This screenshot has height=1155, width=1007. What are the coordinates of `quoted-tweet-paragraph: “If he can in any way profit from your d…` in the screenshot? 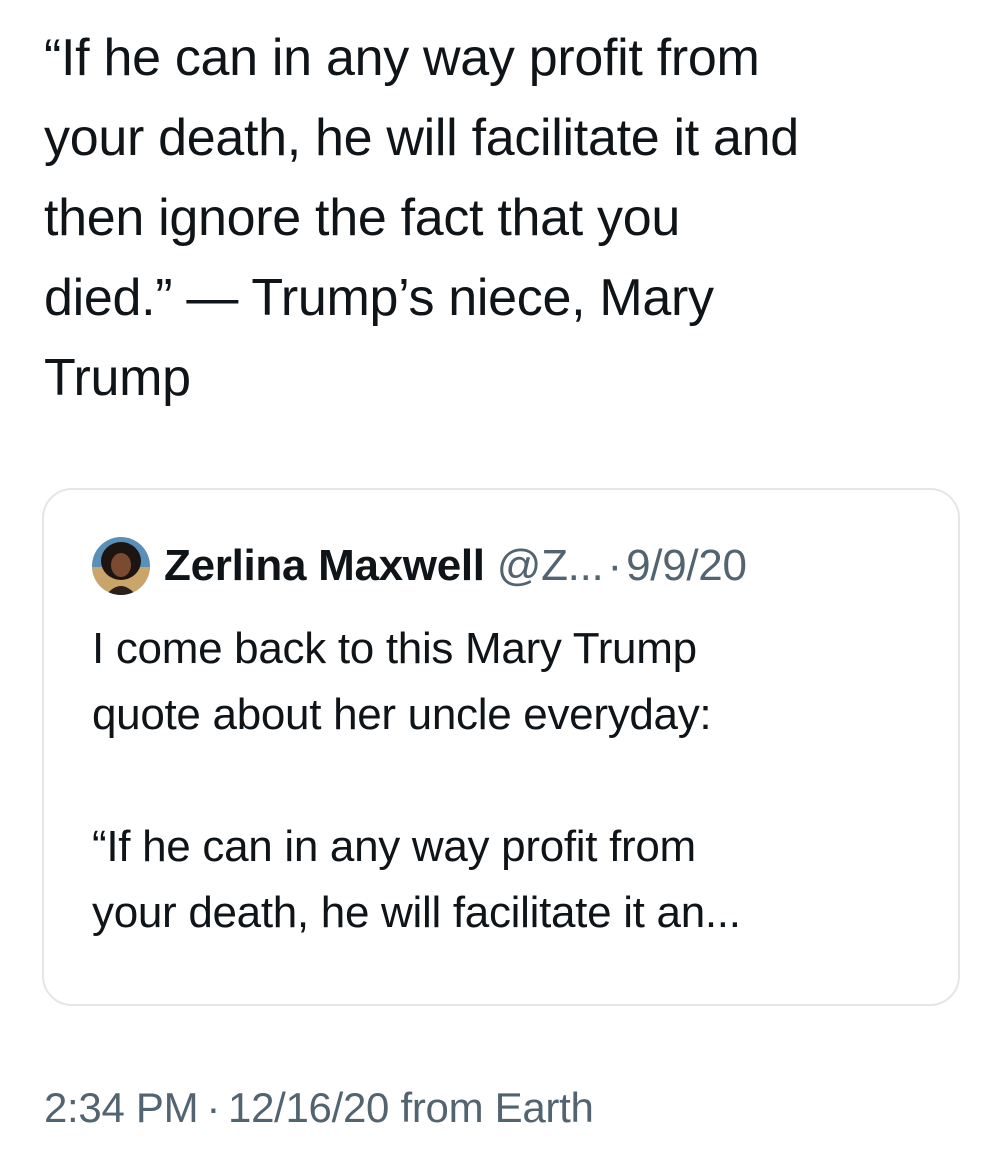 It's located at (416, 879).